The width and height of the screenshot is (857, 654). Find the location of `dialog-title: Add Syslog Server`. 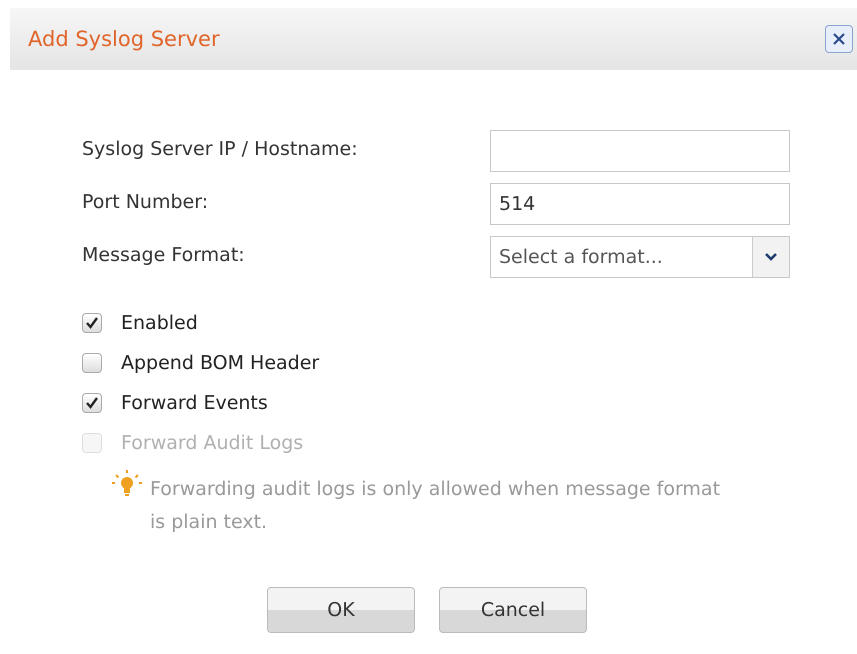

dialog-title: Add Syslog Server is located at coordinates (124, 39).